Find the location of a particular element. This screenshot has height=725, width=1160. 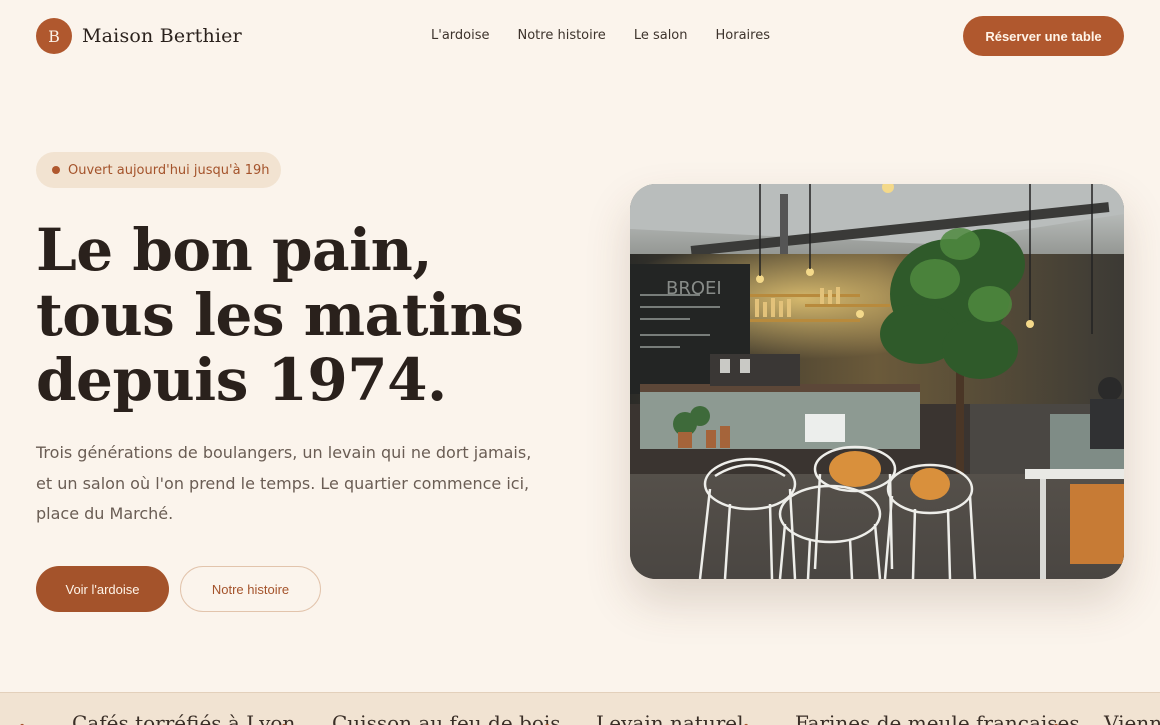

hero-title-line: Le bon pain, is located at coordinates (234, 250).